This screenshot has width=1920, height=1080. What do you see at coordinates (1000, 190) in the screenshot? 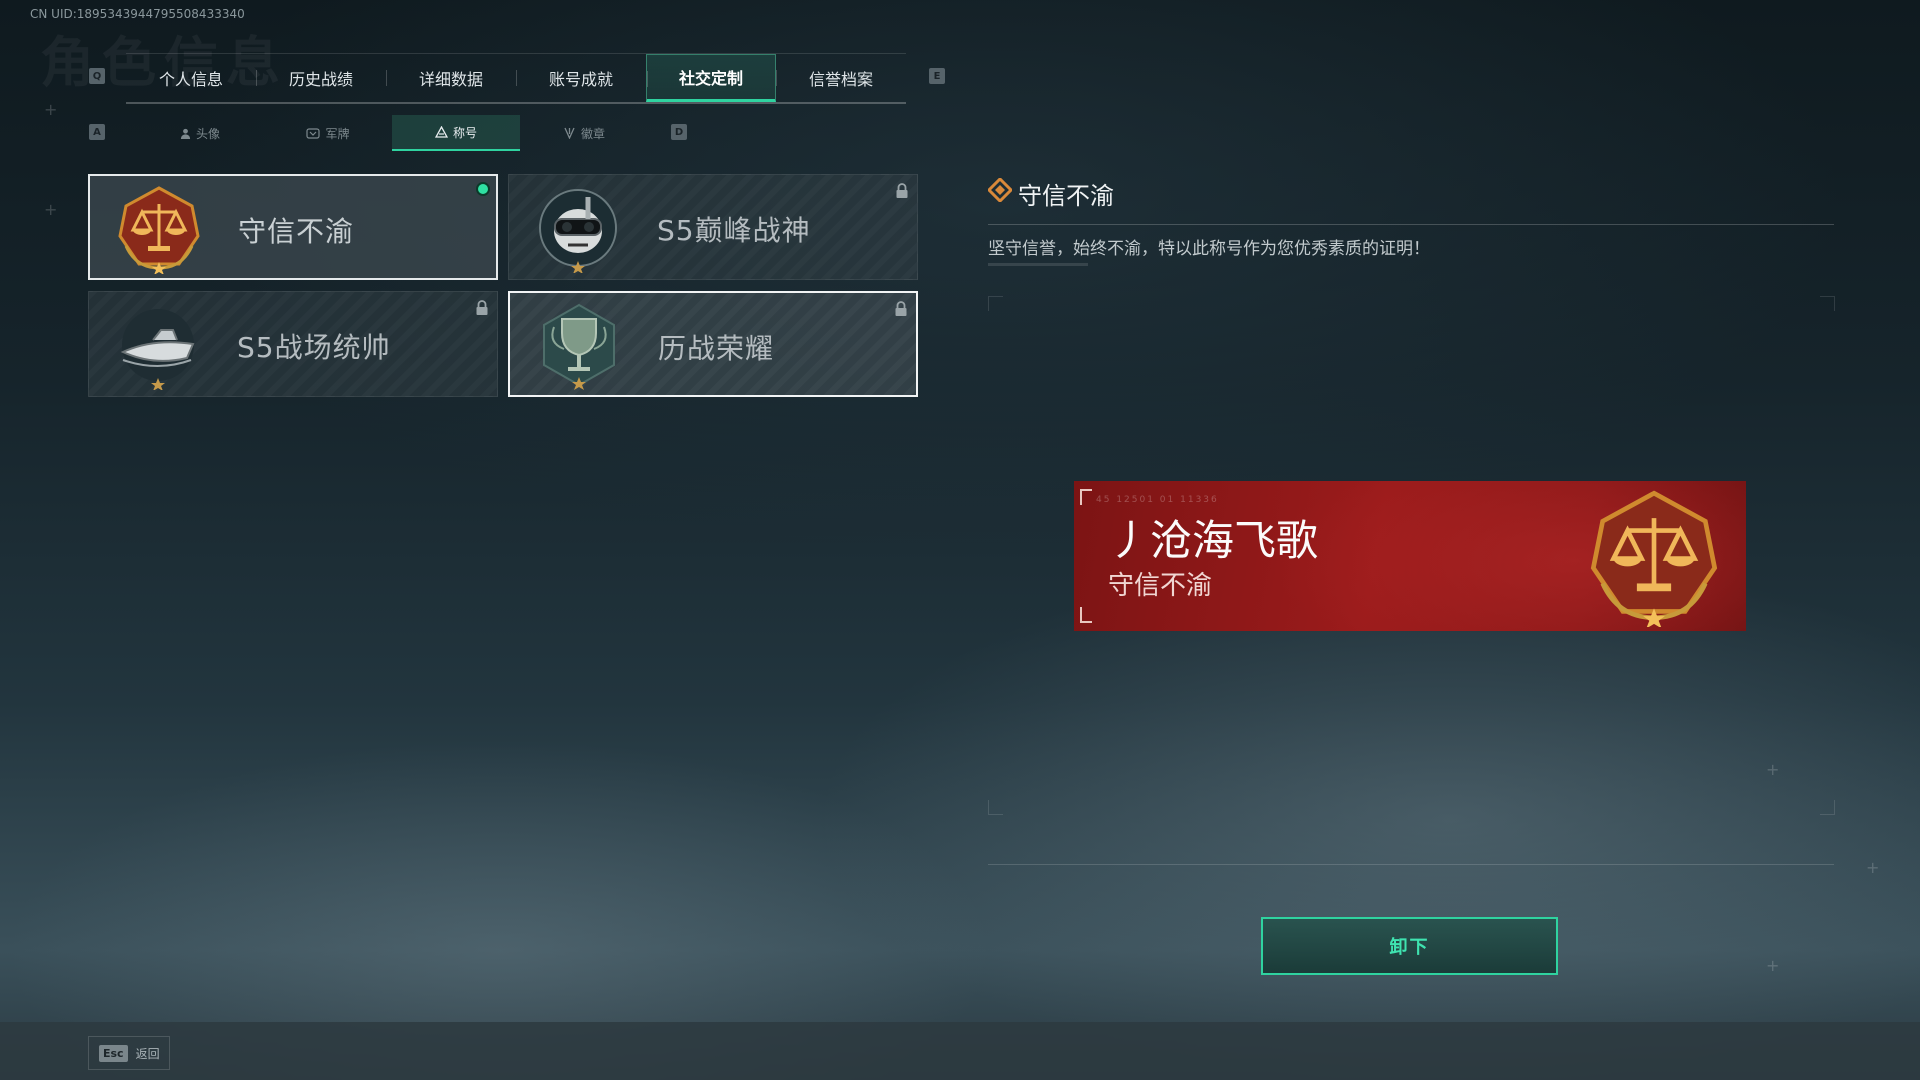
I see `title-diamond-icon` at bounding box center [1000, 190].